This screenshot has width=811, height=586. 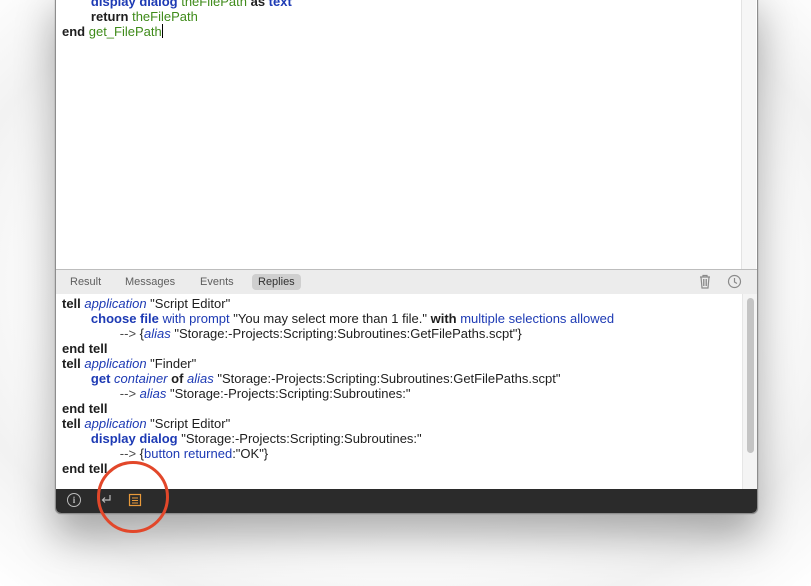 What do you see at coordinates (705, 282) in the screenshot?
I see `trash-icon` at bounding box center [705, 282].